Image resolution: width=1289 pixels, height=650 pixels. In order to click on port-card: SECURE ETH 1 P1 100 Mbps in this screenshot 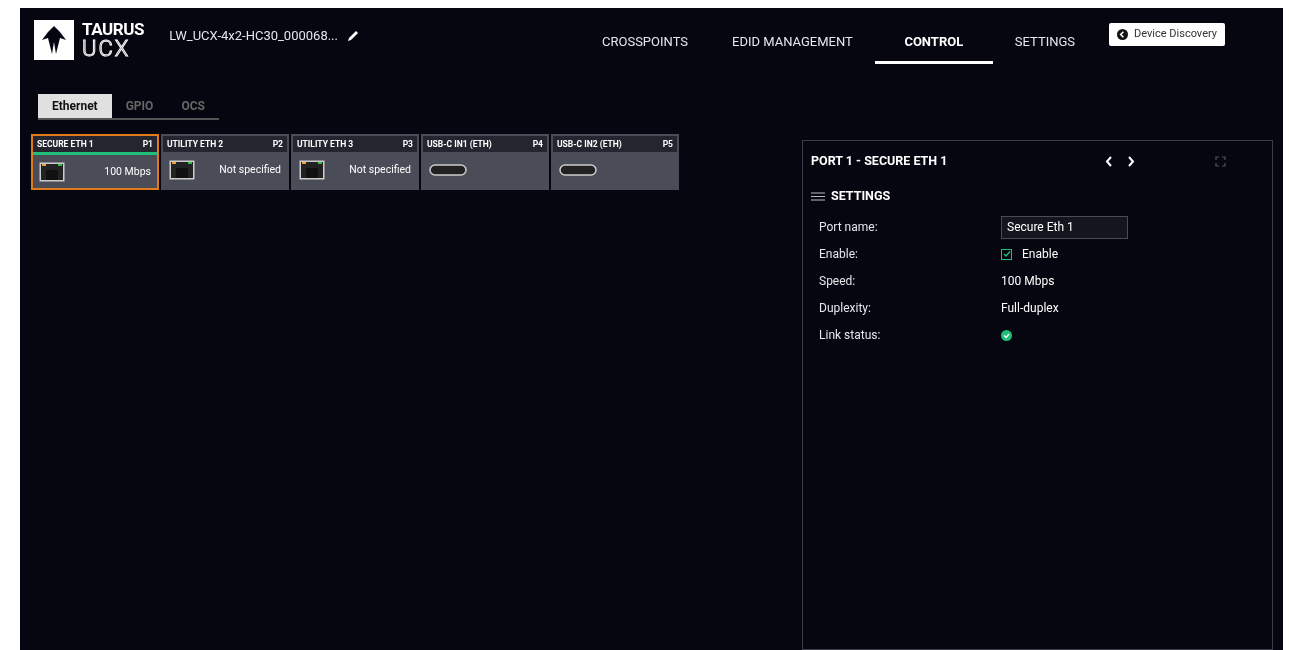, I will do `click(95, 162)`.